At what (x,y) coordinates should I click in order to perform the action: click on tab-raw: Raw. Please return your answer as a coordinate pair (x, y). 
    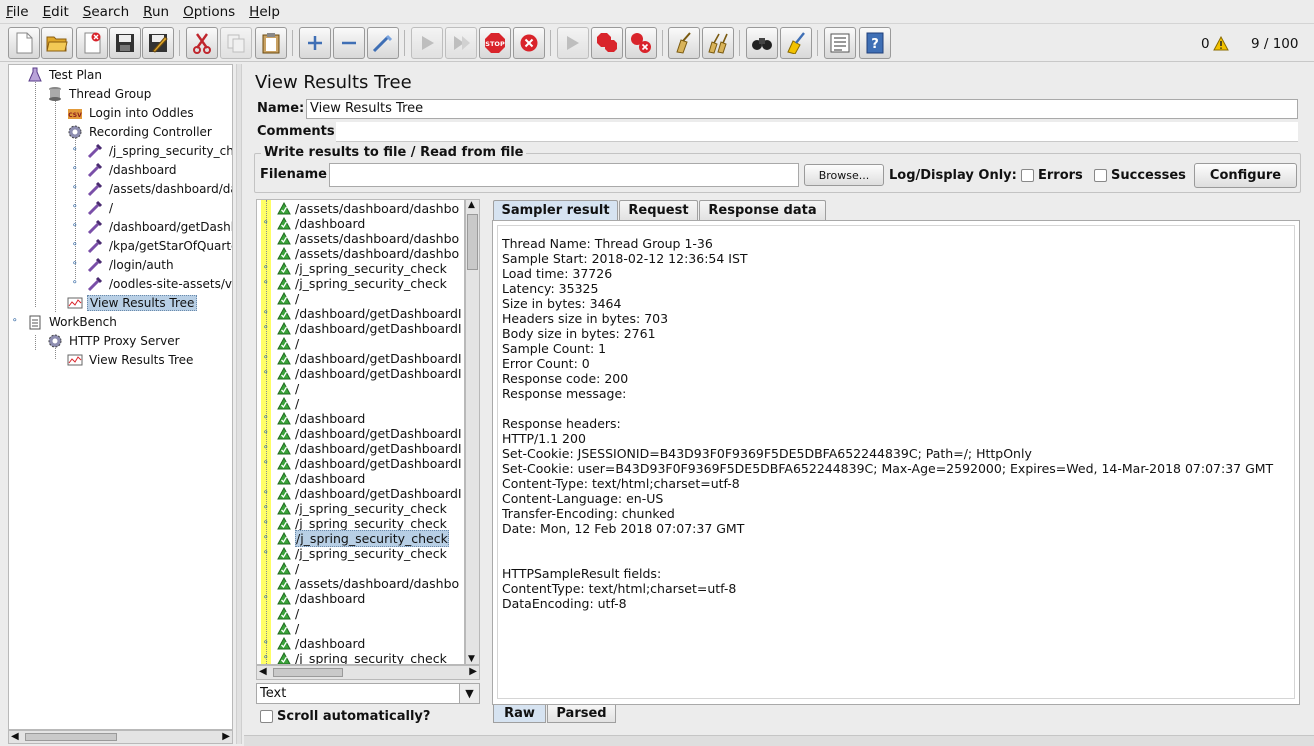
    Looking at the image, I should click on (519, 714).